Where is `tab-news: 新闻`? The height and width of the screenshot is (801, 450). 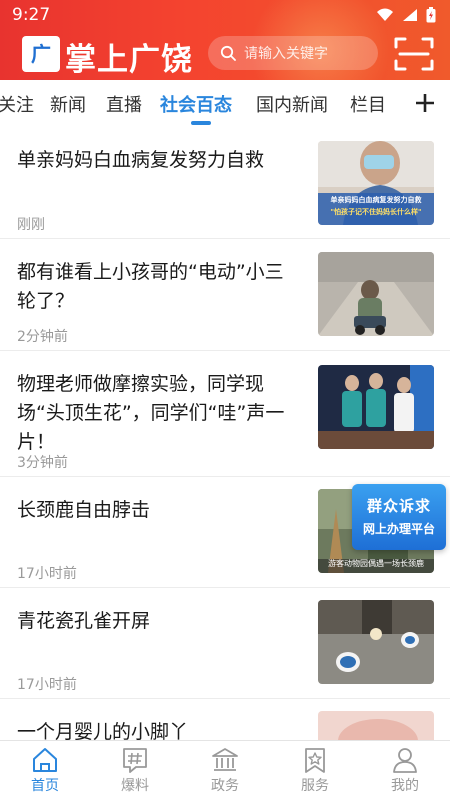 tab-news: 新闻 is located at coordinates (68, 104).